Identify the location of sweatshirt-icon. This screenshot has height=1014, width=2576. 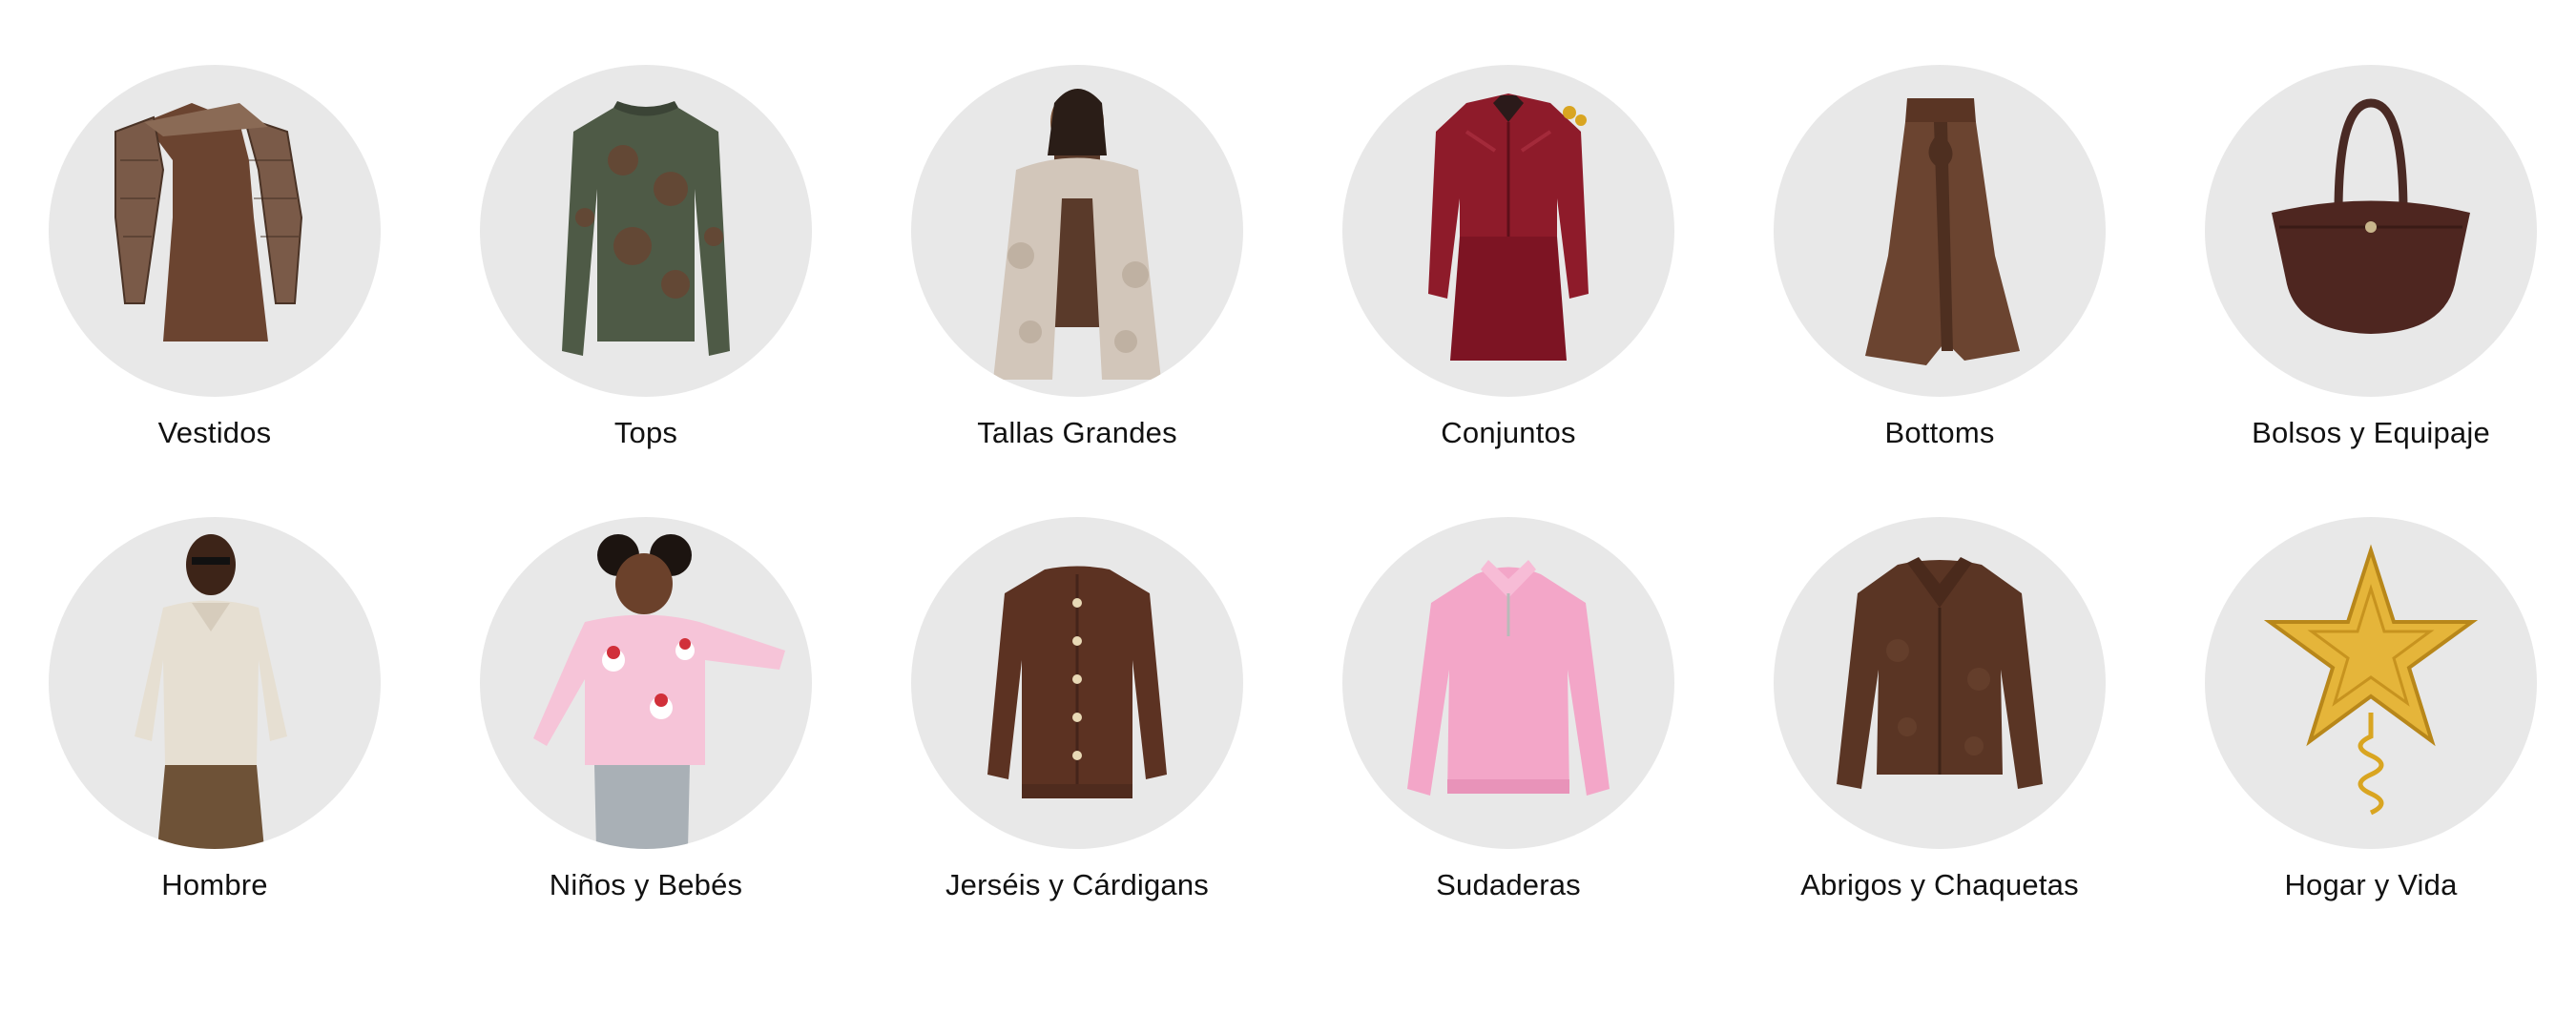
(1508, 678).